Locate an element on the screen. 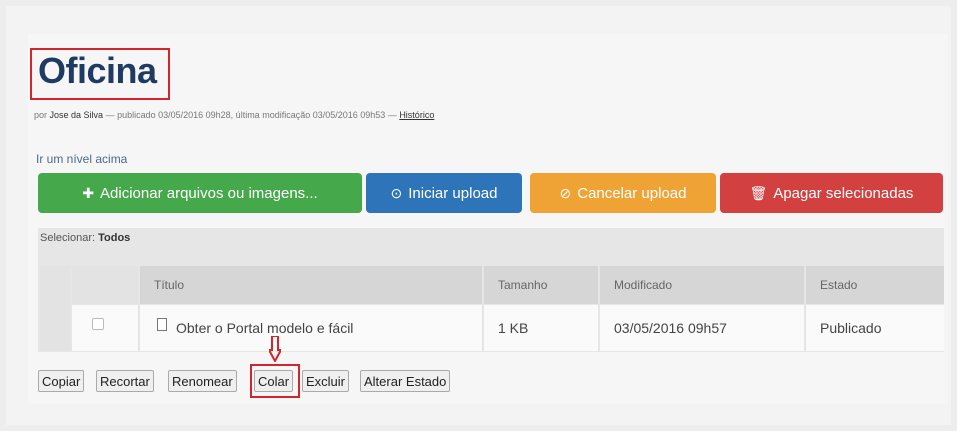 The width and height of the screenshot is (957, 431). table-row-state: Publicado is located at coordinates (875, 328).